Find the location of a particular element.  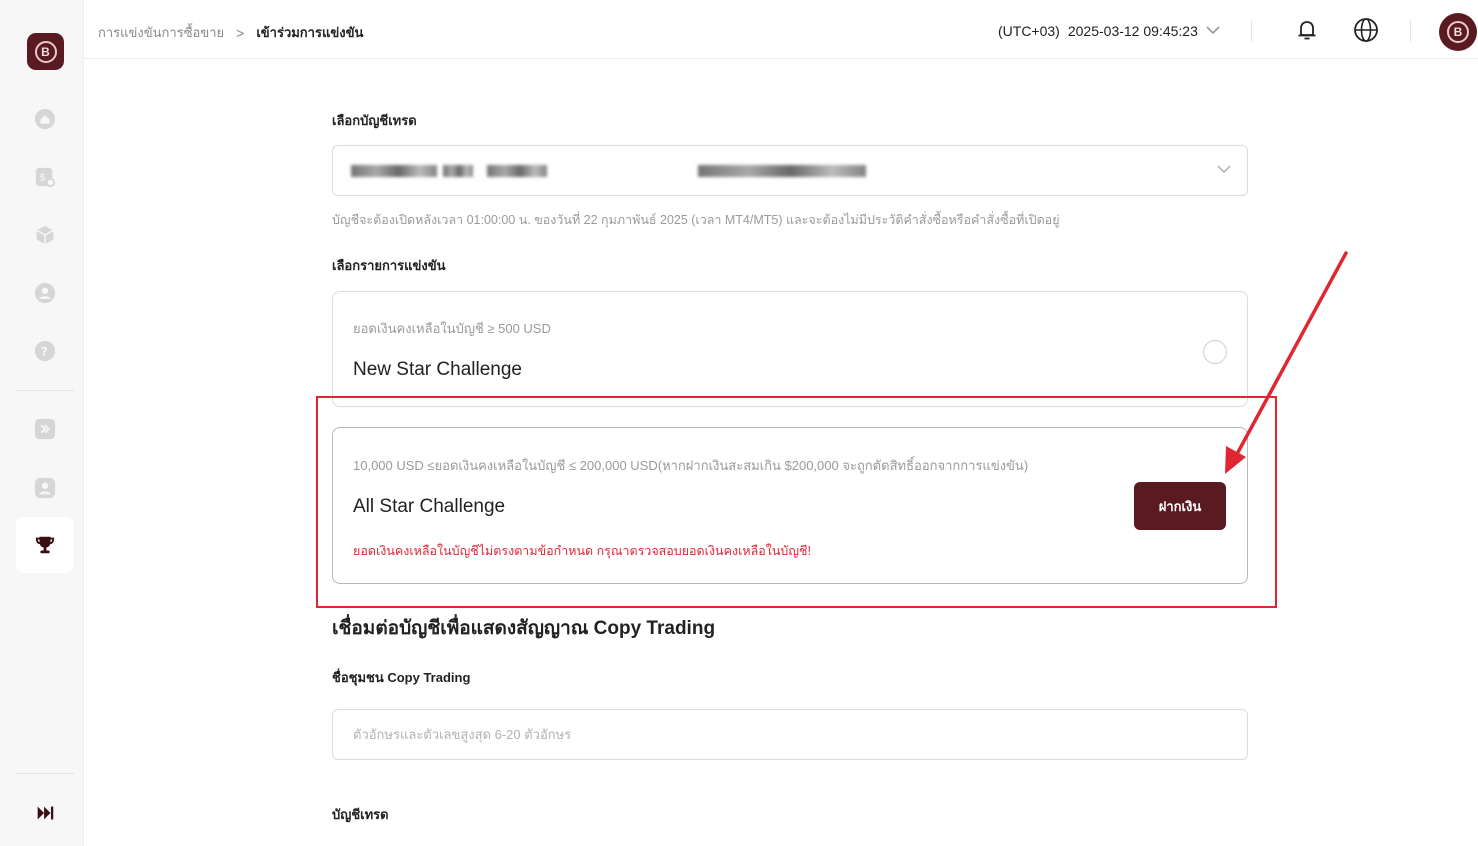

trade-account-label: บัญชีเทรด is located at coordinates (360, 814).